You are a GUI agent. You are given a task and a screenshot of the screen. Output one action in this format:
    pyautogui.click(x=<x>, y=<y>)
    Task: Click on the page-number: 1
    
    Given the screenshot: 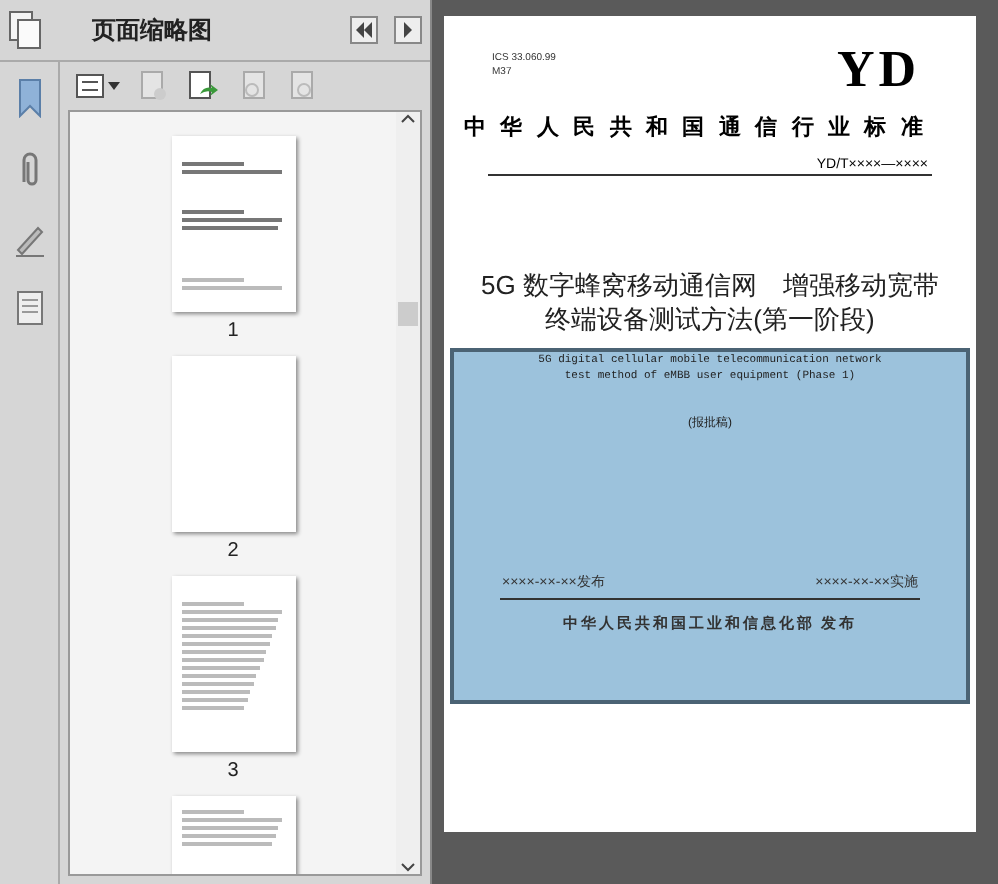 What is the action you would take?
    pyautogui.click(x=233, y=332)
    